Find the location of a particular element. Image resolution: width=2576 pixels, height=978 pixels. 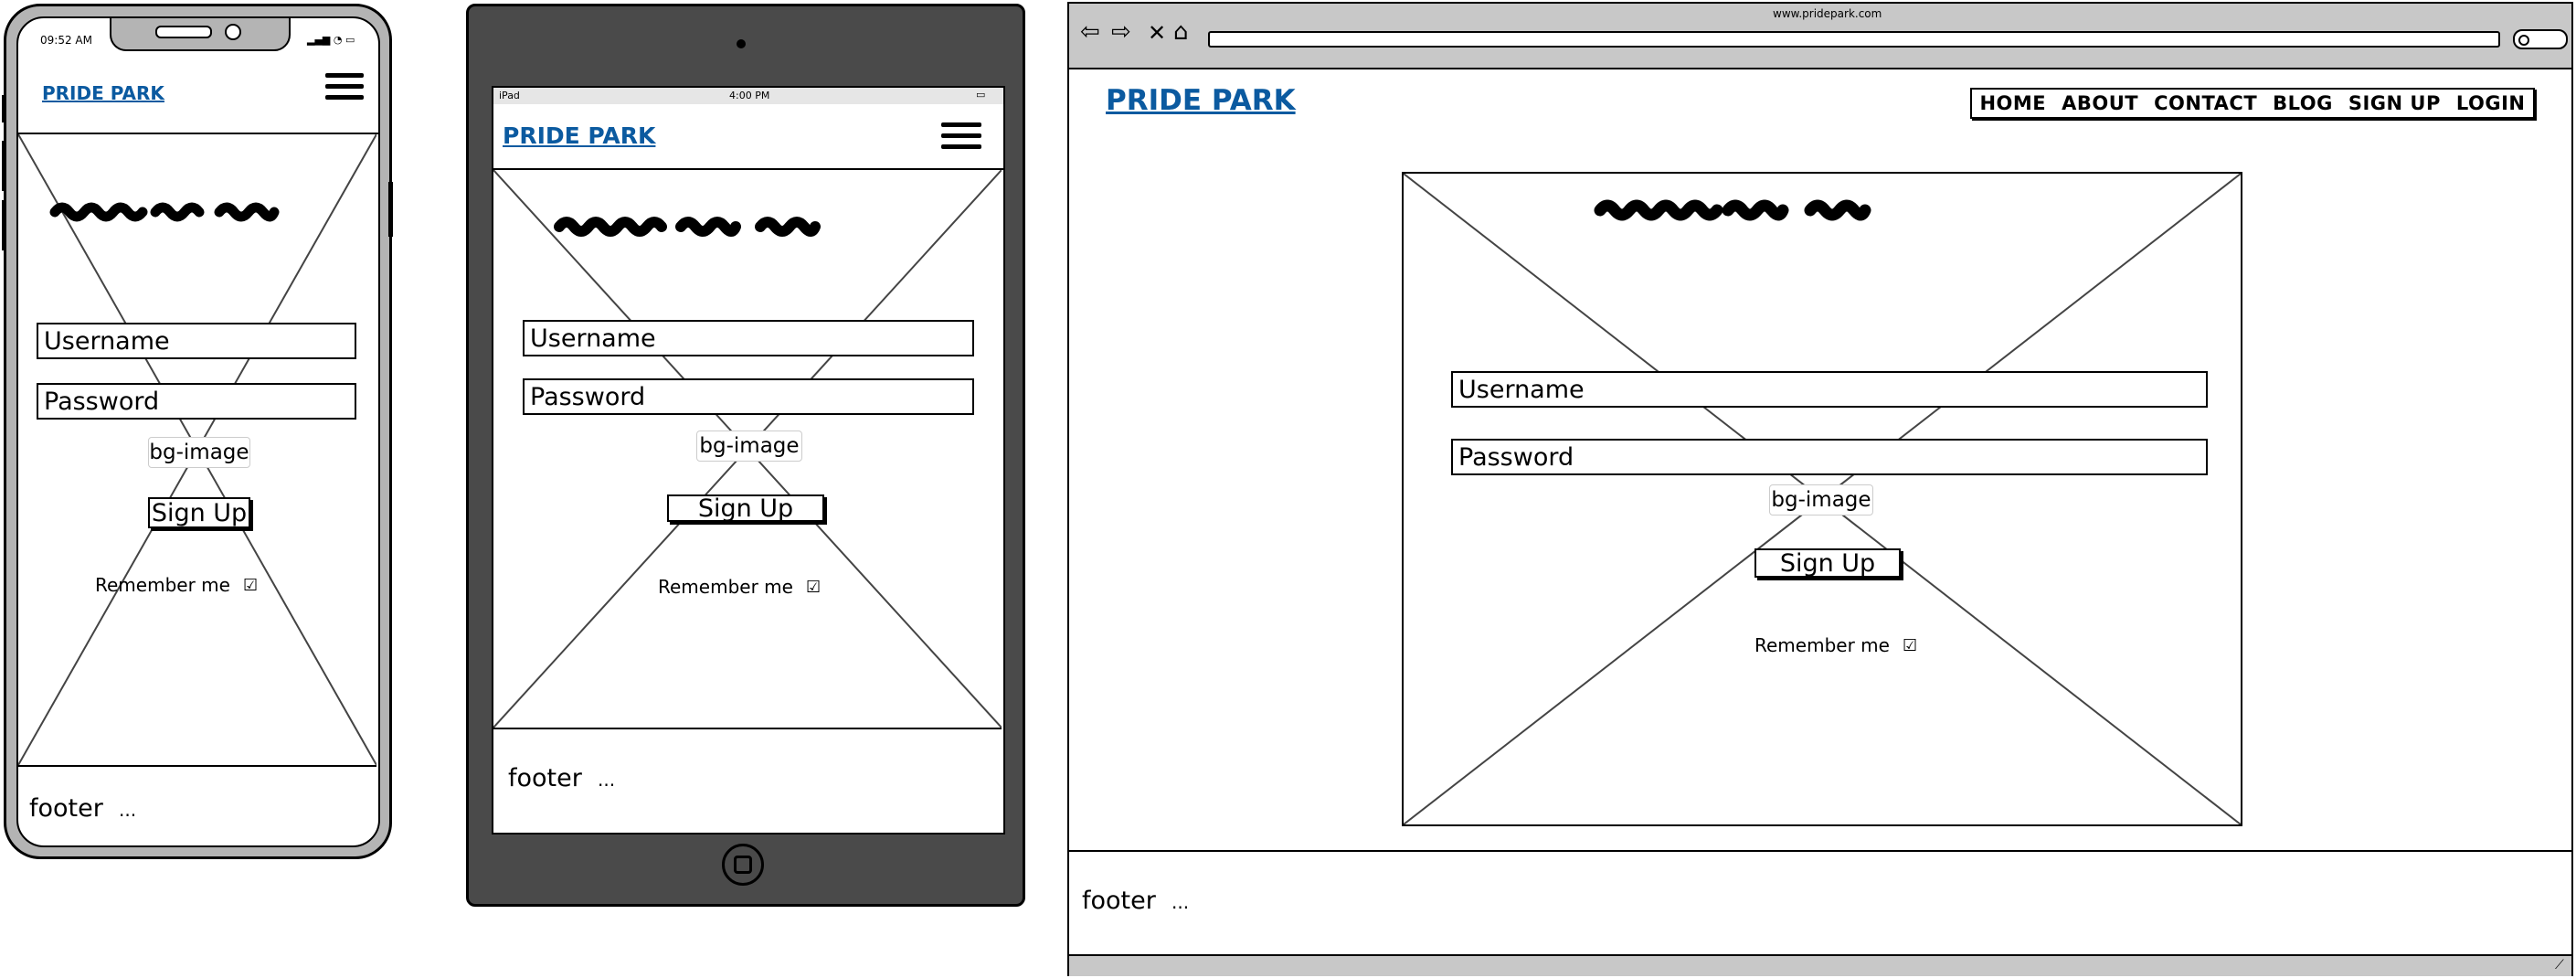

nav-home: HOME is located at coordinates (2012, 103).